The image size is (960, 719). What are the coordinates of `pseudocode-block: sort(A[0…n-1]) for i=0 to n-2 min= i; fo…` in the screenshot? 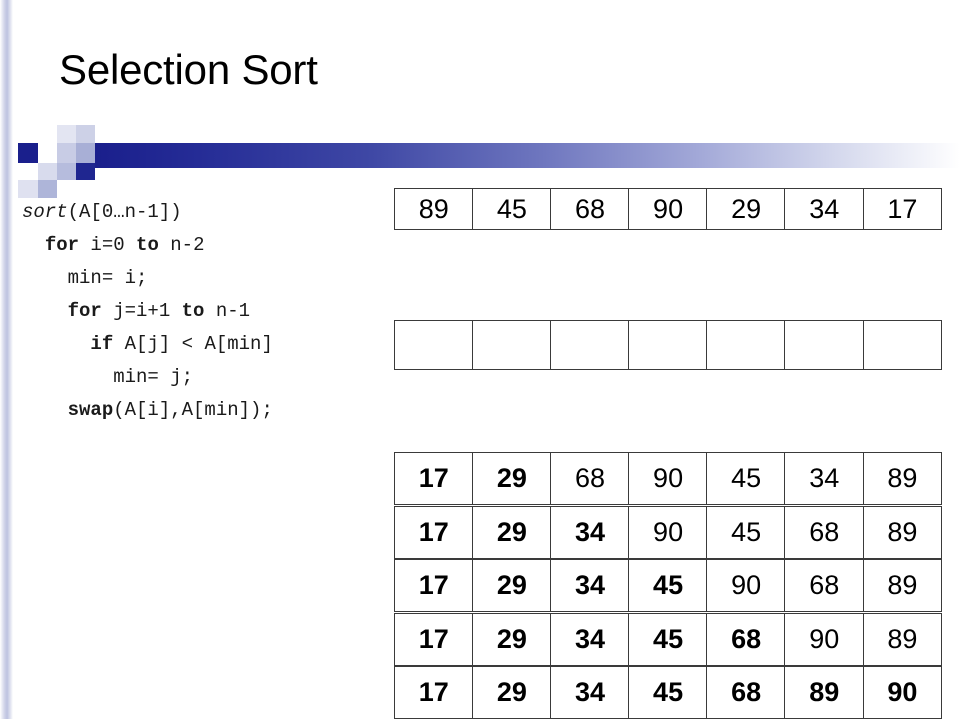 It's located at (147, 311).